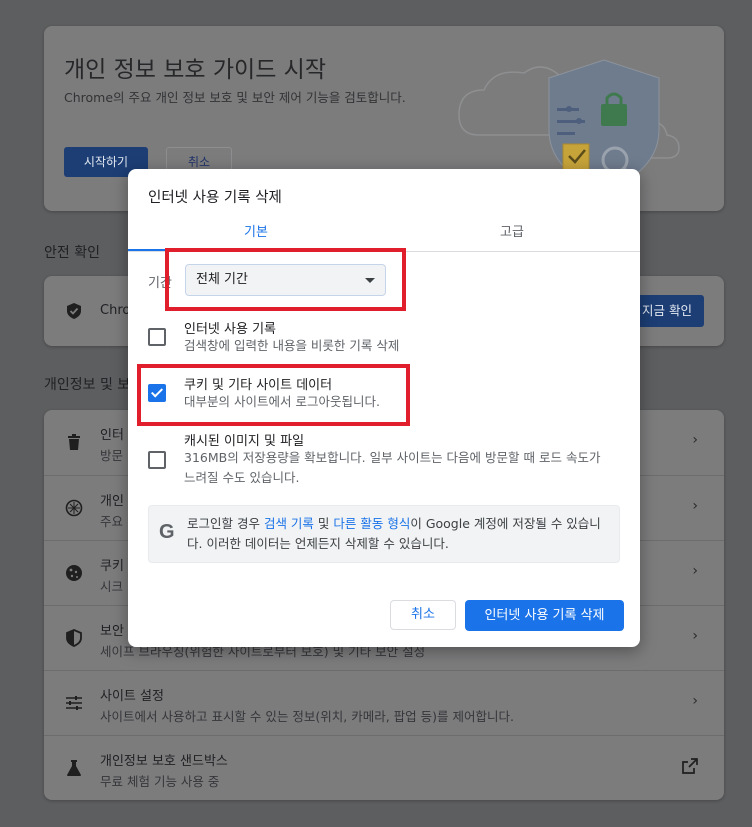  I want to click on browsing-history-checkbox, so click(157, 337).